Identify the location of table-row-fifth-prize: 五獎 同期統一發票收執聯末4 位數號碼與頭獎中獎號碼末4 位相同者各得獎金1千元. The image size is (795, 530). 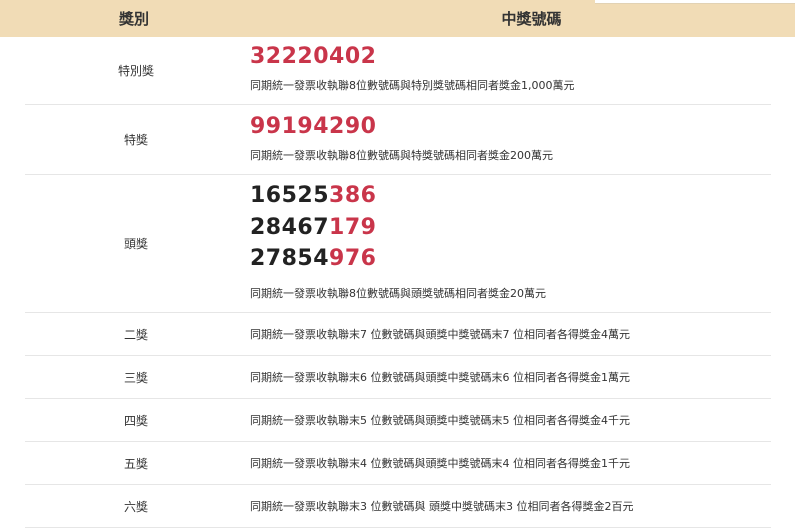
(398, 463).